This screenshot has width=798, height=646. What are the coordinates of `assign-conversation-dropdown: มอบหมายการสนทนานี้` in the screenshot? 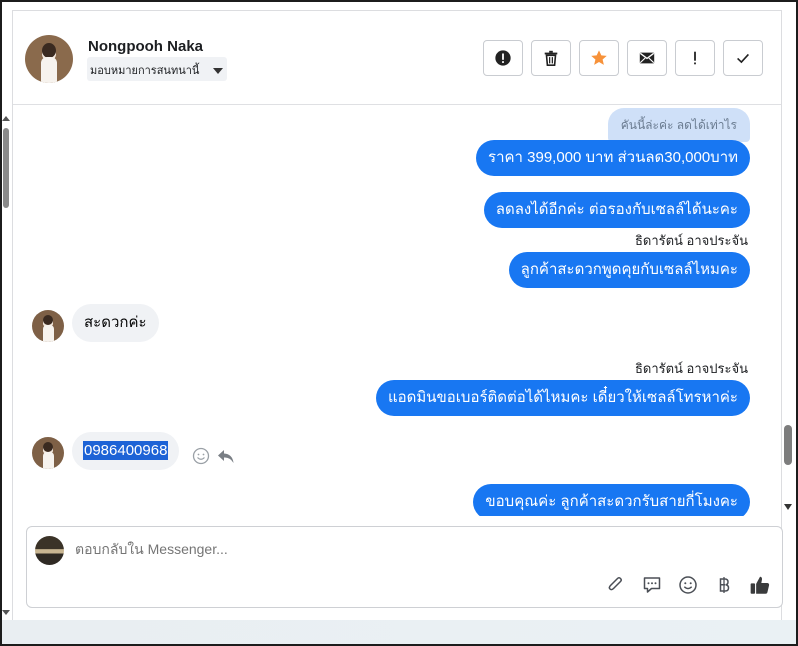 It's located at (157, 69).